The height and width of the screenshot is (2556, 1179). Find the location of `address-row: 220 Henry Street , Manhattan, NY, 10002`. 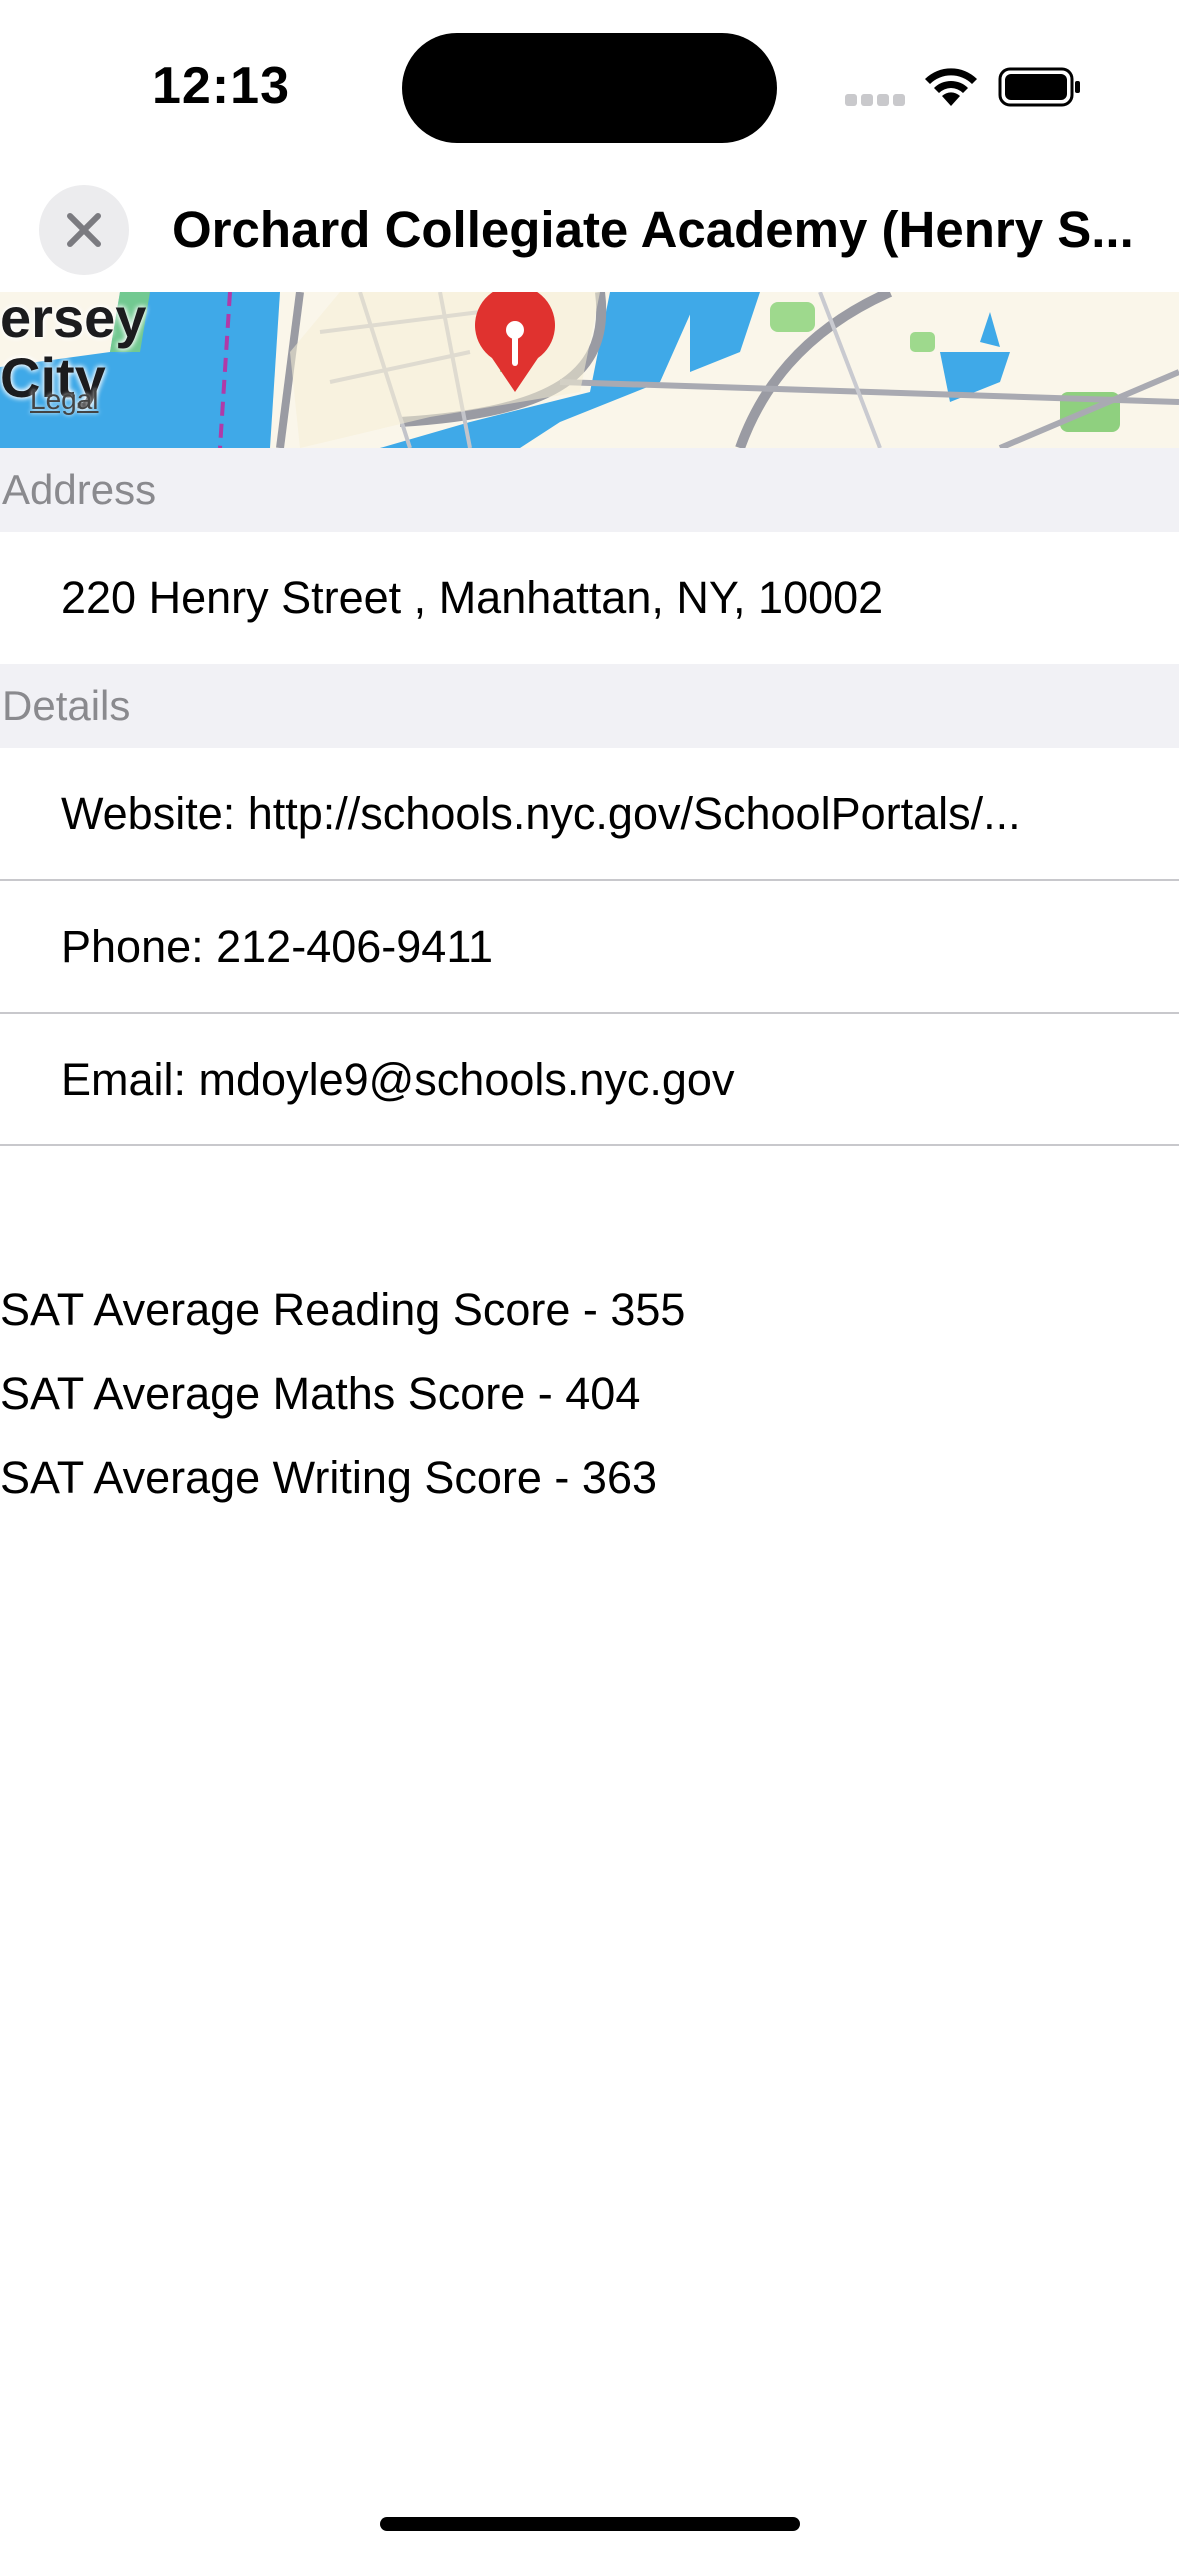

address-row: 220 Henry Street , Manhattan, NY, 10002 is located at coordinates (589, 598).